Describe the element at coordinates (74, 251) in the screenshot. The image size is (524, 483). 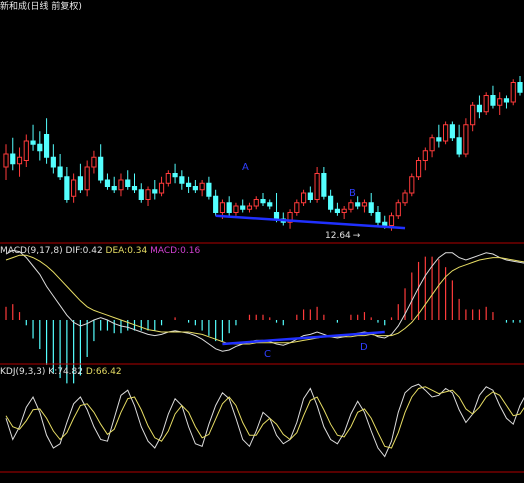
I see `dif-label: DIF:` at that location.